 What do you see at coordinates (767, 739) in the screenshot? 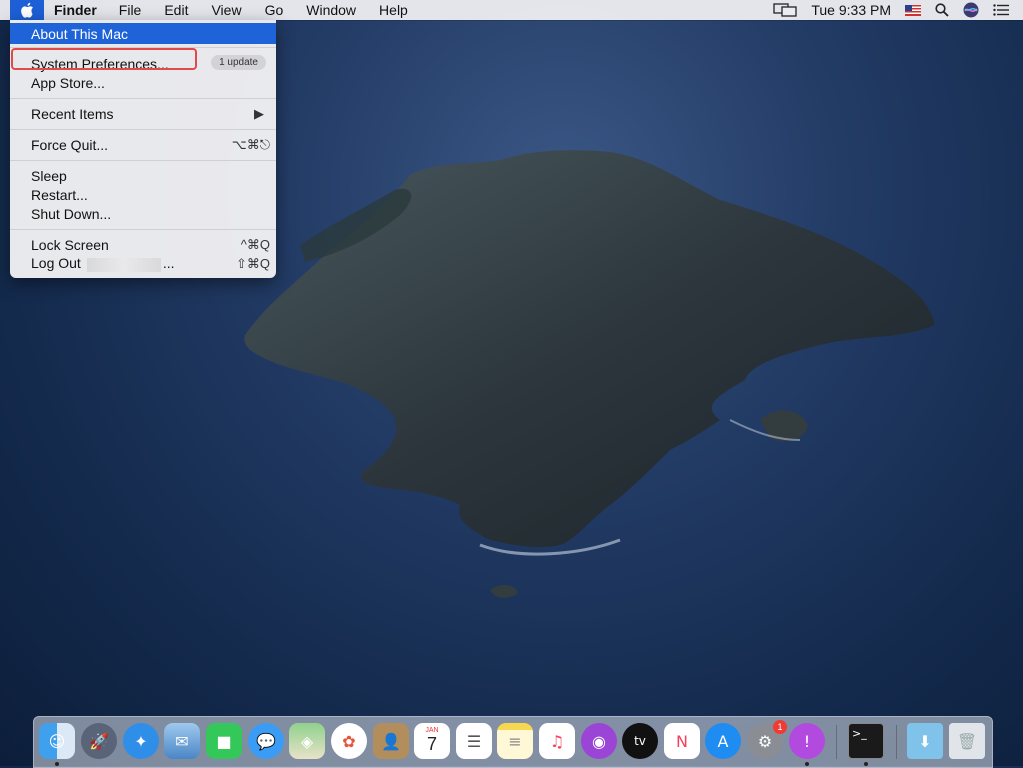
I see `system-preferences-icon: ⚙ 1` at bounding box center [767, 739].